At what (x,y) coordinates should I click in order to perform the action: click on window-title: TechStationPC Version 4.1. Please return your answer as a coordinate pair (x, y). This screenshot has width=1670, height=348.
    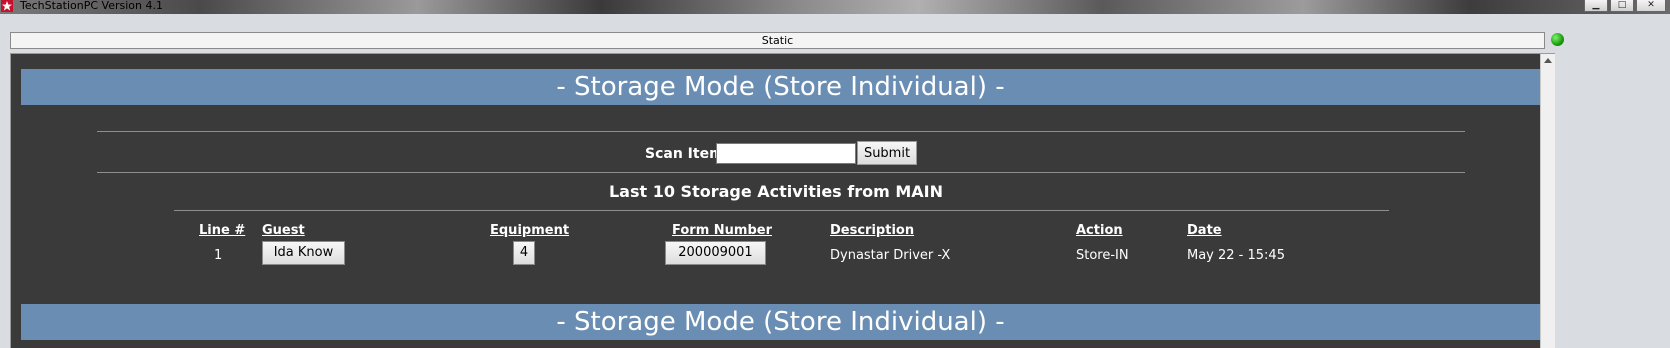
    Looking at the image, I should click on (91, 6).